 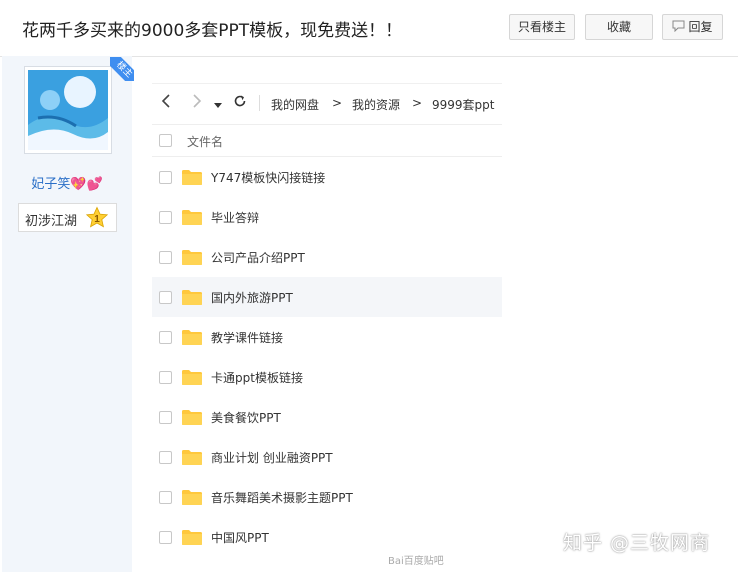 What do you see at coordinates (268, 177) in the screenshot?
I see `file-name: Y747模板快闪接链接` at bounding box center [268, 177].